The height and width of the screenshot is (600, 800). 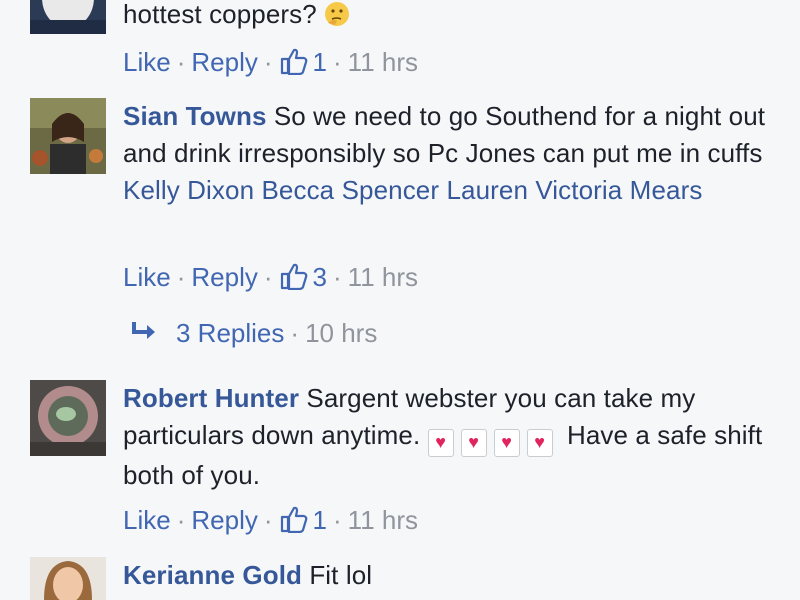 I want to click on comment-author: Robert Hunter, so click(x=211, y=398).